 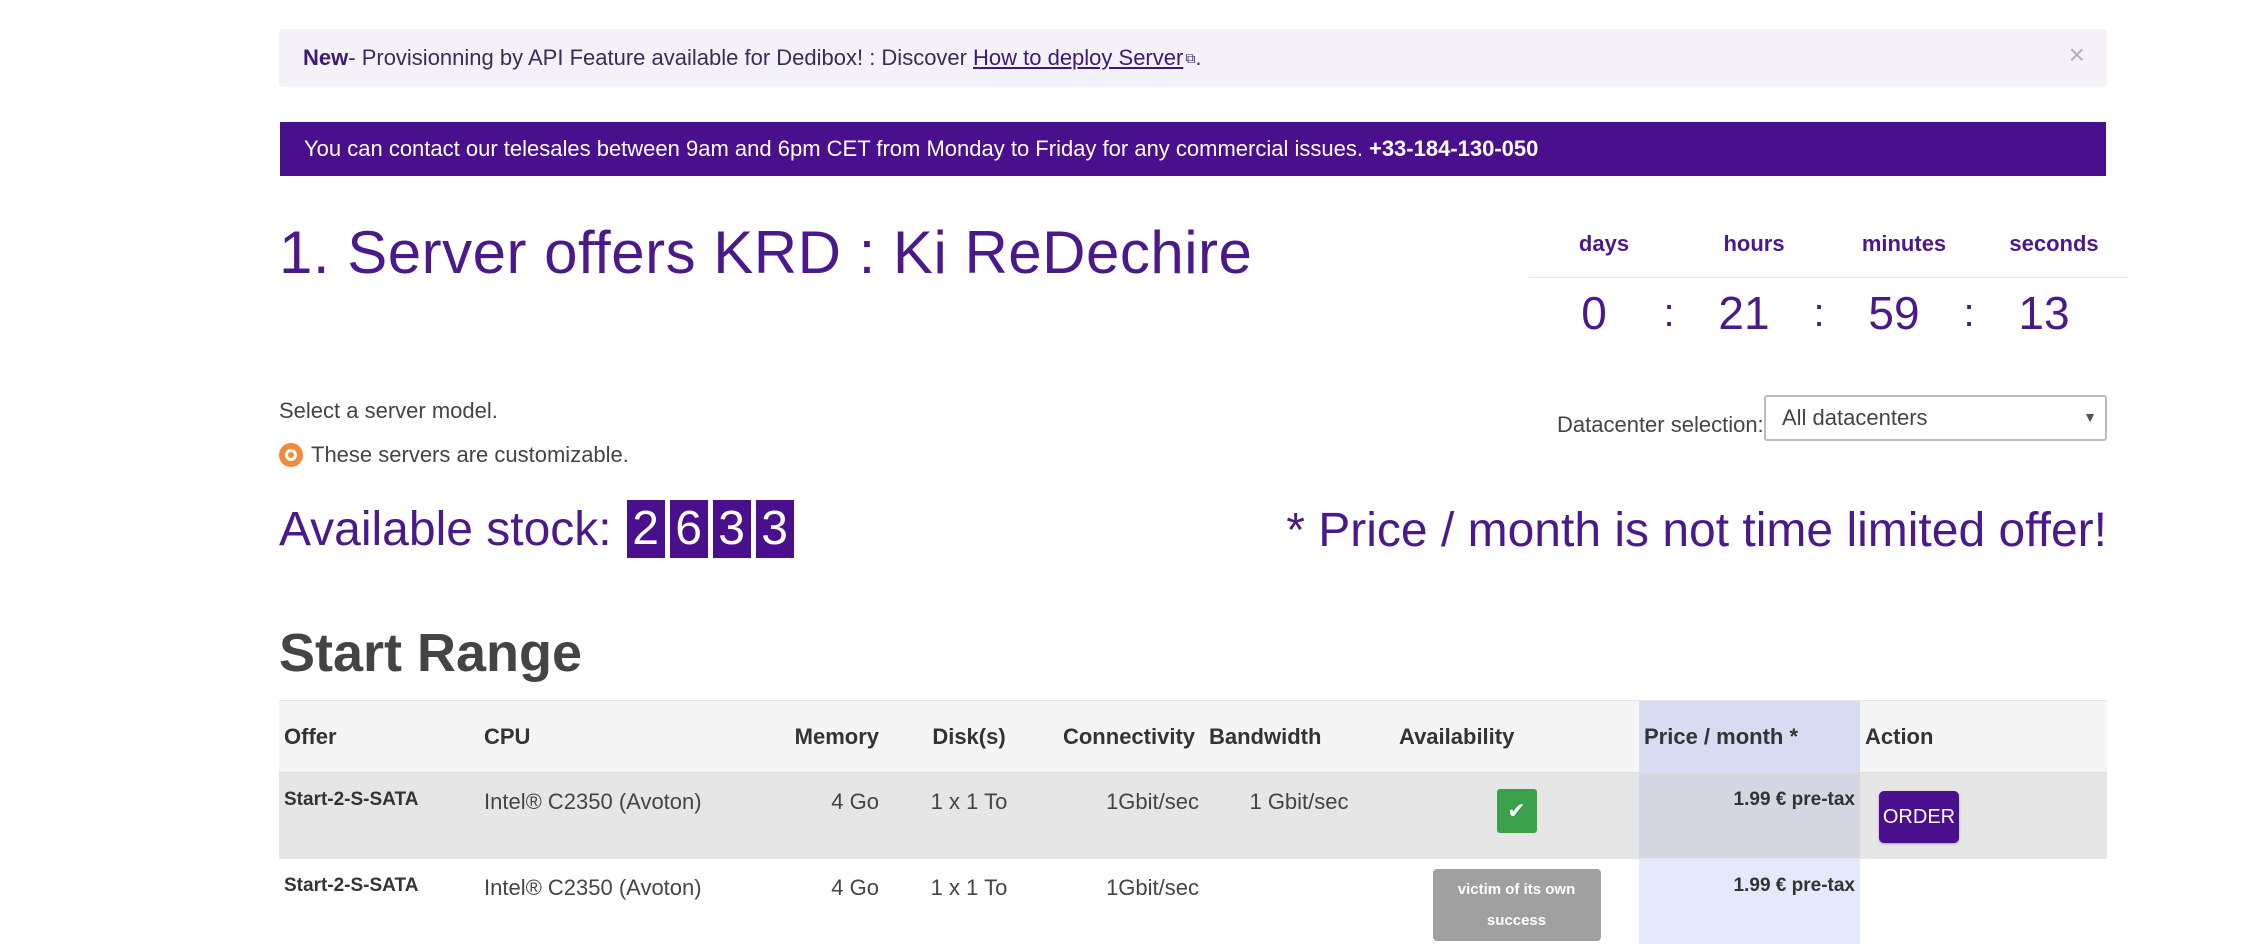 I want to click on cell-action, so click(x=1983, y=901).